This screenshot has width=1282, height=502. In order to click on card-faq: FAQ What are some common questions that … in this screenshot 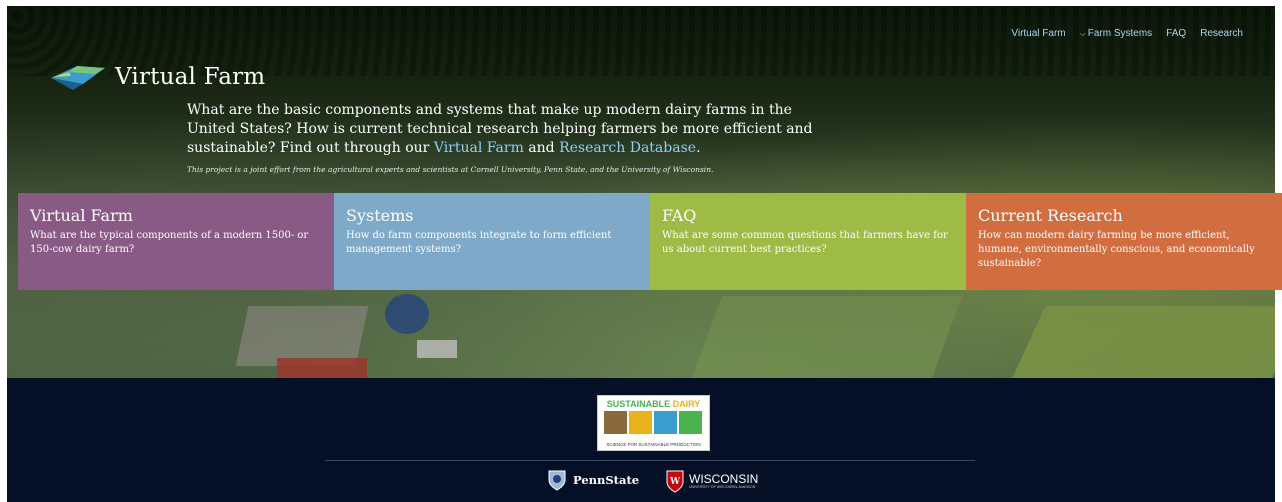, I will do `click(808, 241)`.